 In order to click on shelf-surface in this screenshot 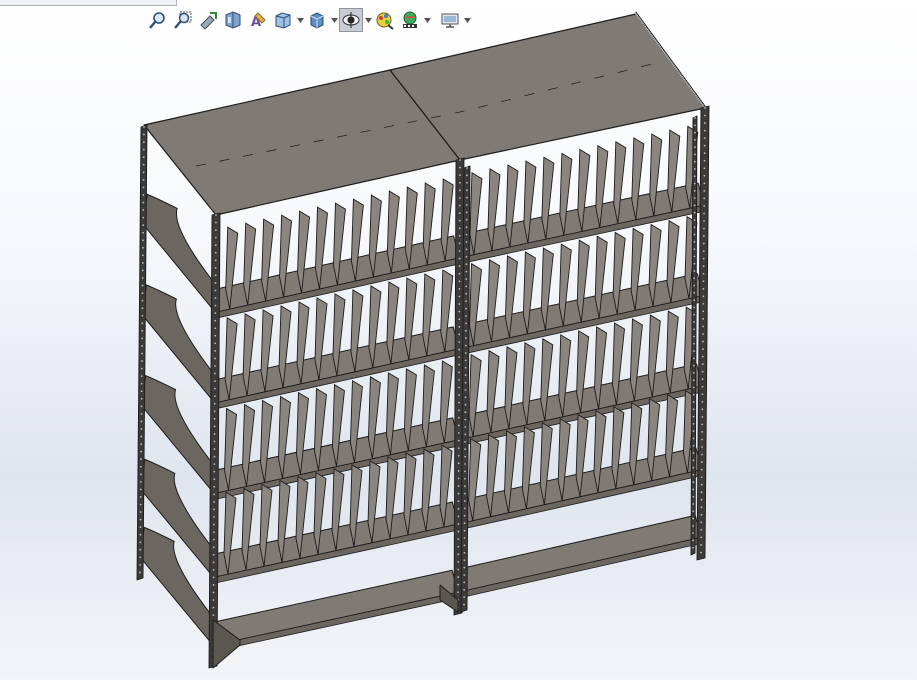, I will do `click(579, 553)`.